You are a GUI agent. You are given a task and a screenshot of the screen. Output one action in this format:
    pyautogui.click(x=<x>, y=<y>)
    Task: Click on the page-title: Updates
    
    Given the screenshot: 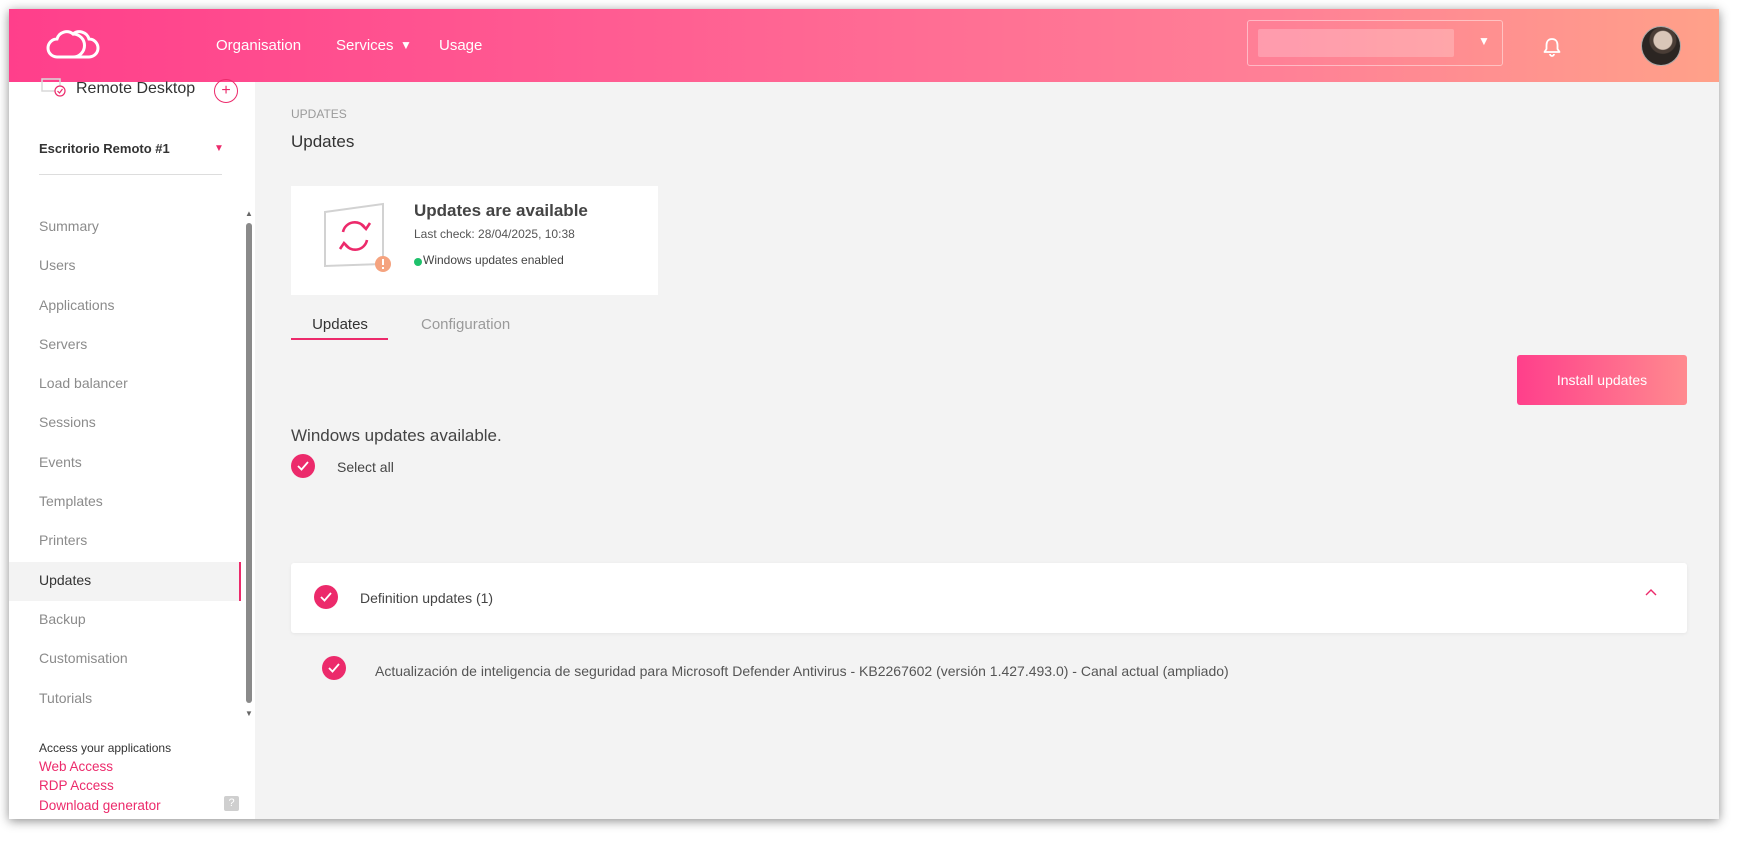 What is the action you would take?
    pyautogui.click(x=323, y=141)
    